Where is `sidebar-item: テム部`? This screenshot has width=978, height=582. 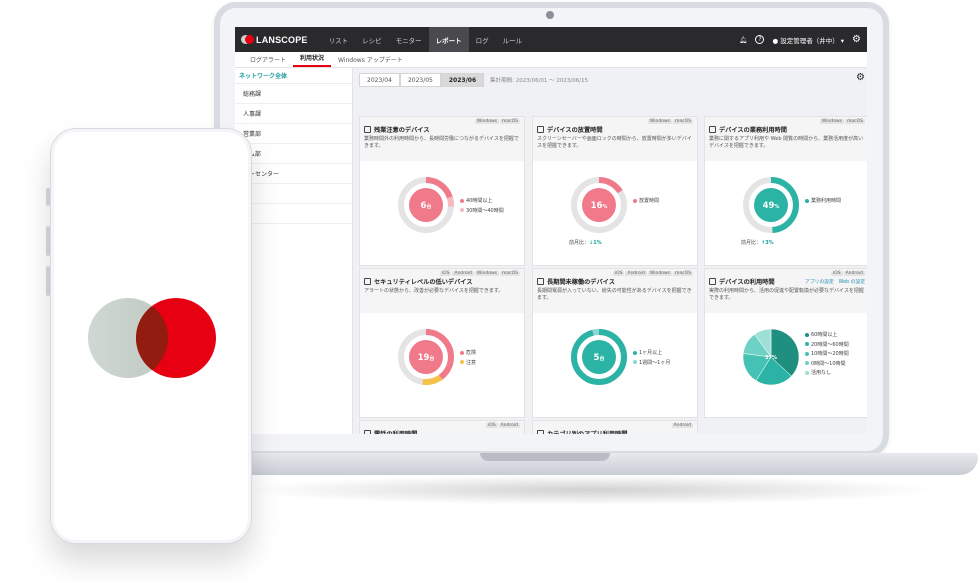 sidebar-item: テム部 is located at coordinates (293, 154).